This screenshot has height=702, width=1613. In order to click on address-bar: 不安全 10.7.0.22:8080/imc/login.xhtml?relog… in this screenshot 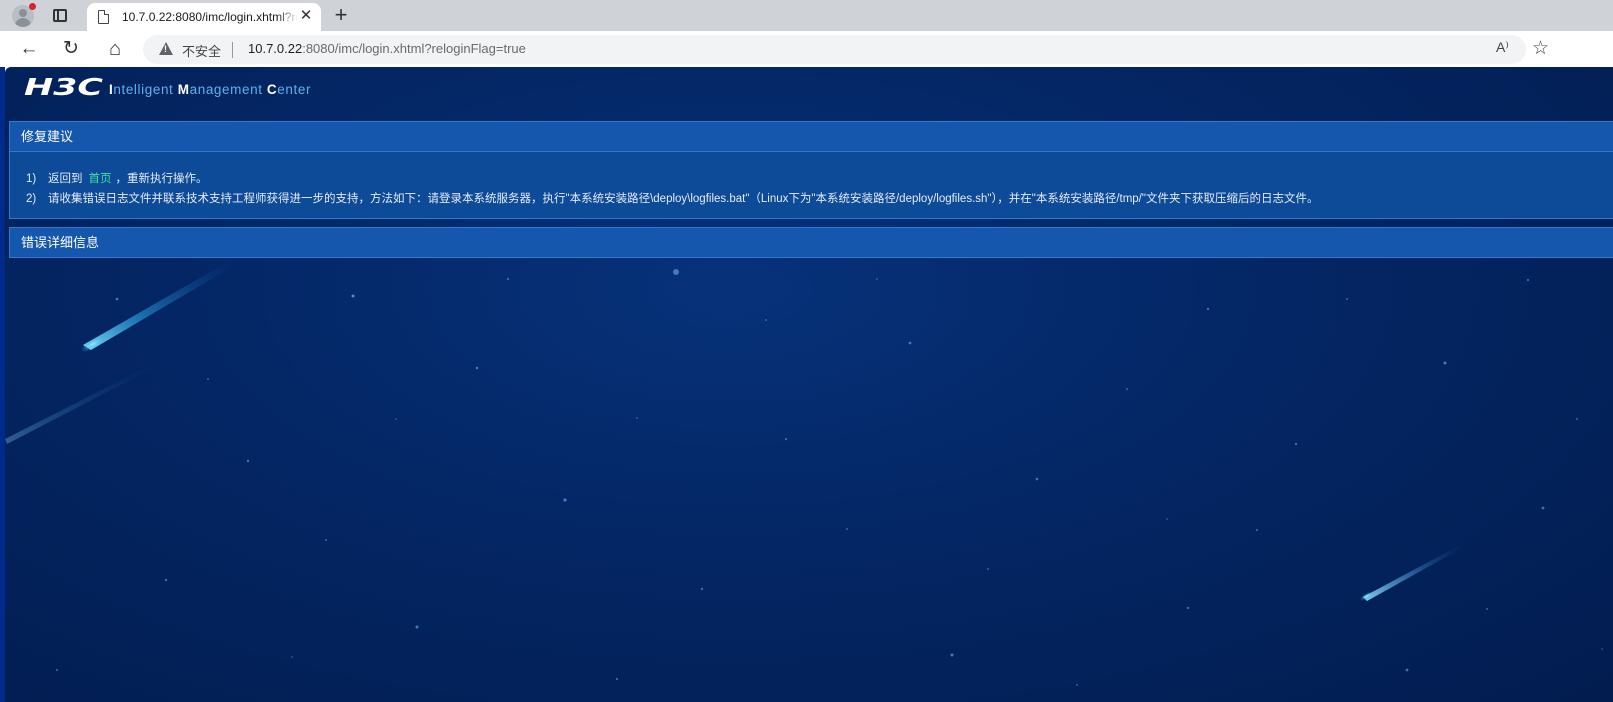, I will do `click(834, 49)`.